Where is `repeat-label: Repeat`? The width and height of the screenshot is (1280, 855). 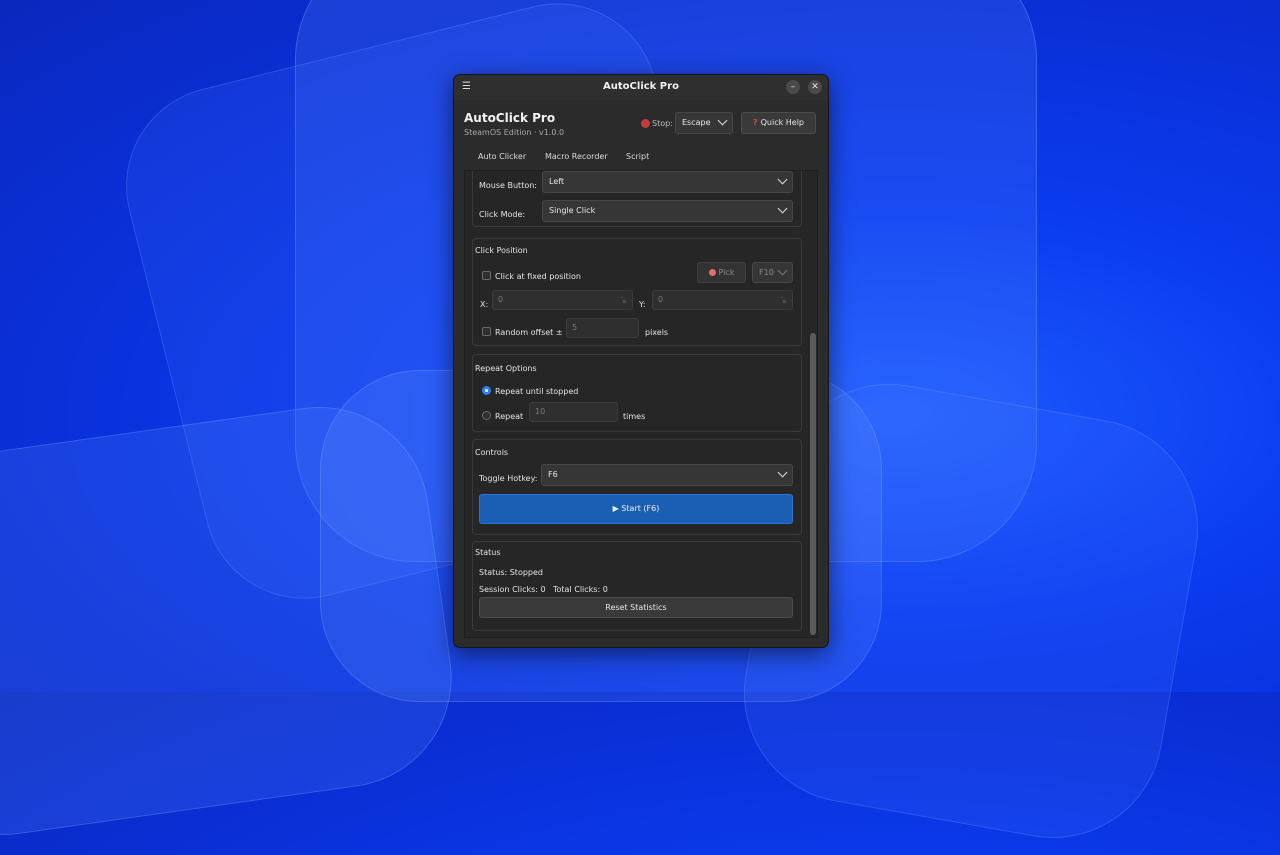 repeat-label: Repeat is located at coordinates (509, 416).